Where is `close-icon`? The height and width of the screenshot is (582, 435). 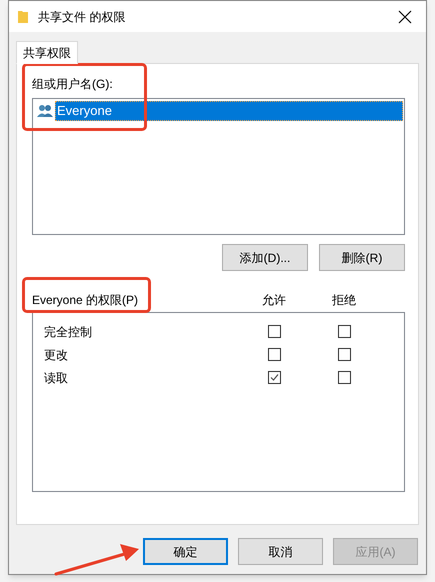
close-icon is located at coordinates (405, 17).